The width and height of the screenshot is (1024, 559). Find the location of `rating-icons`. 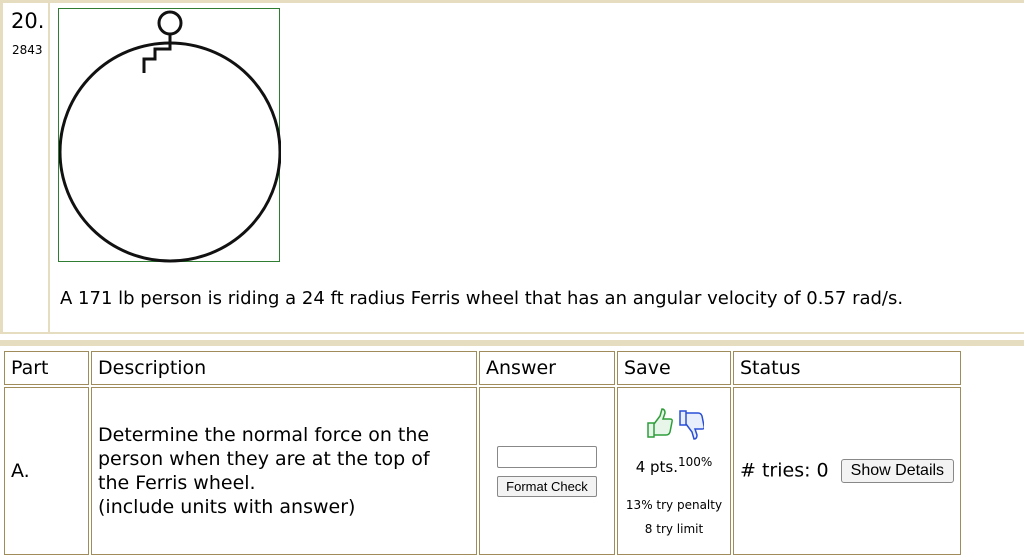

rating-icons is located at coordinates (674, 427).